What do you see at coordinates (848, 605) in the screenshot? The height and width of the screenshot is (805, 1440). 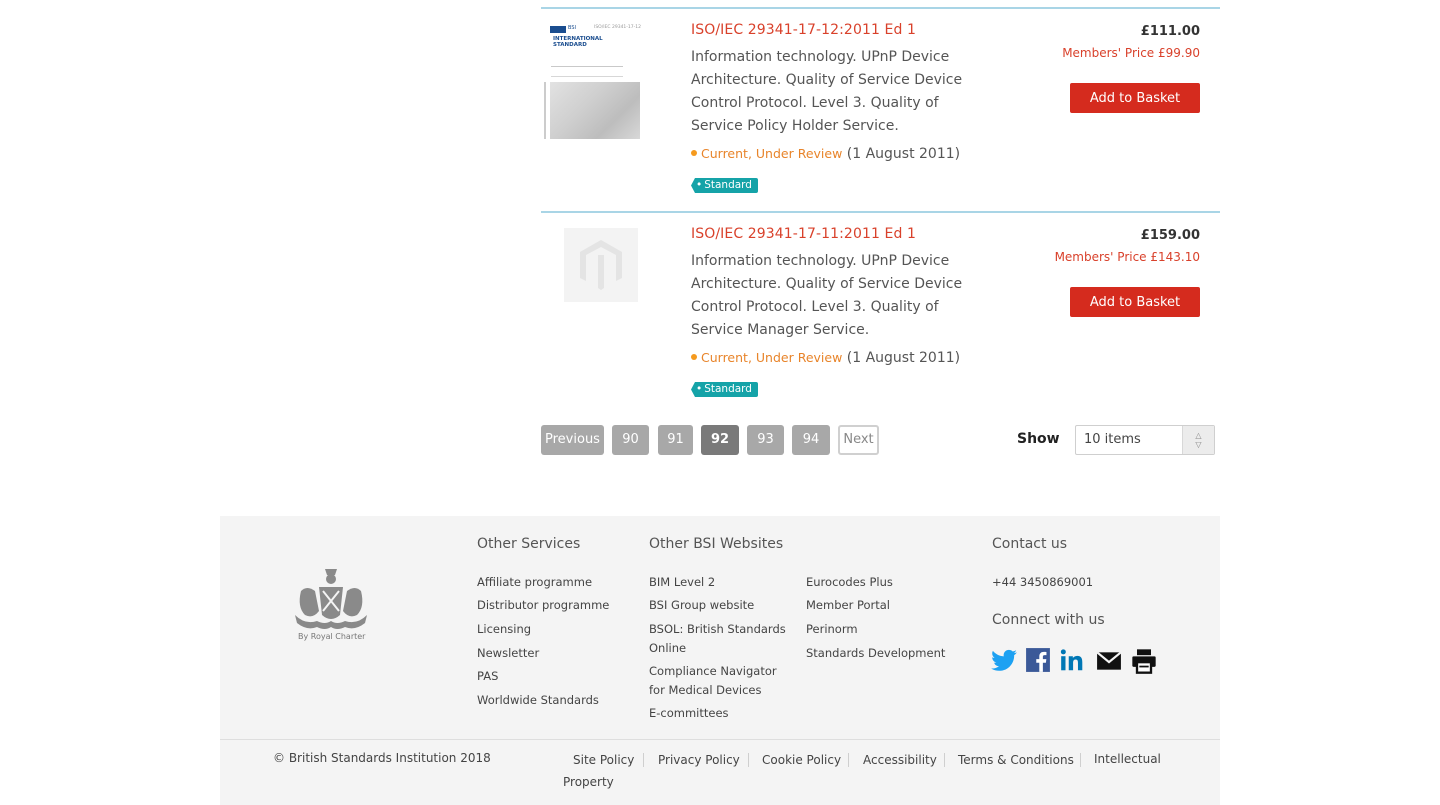 I see `footer-link-member-portal: Member Portal` at bounding box center [848, 605].